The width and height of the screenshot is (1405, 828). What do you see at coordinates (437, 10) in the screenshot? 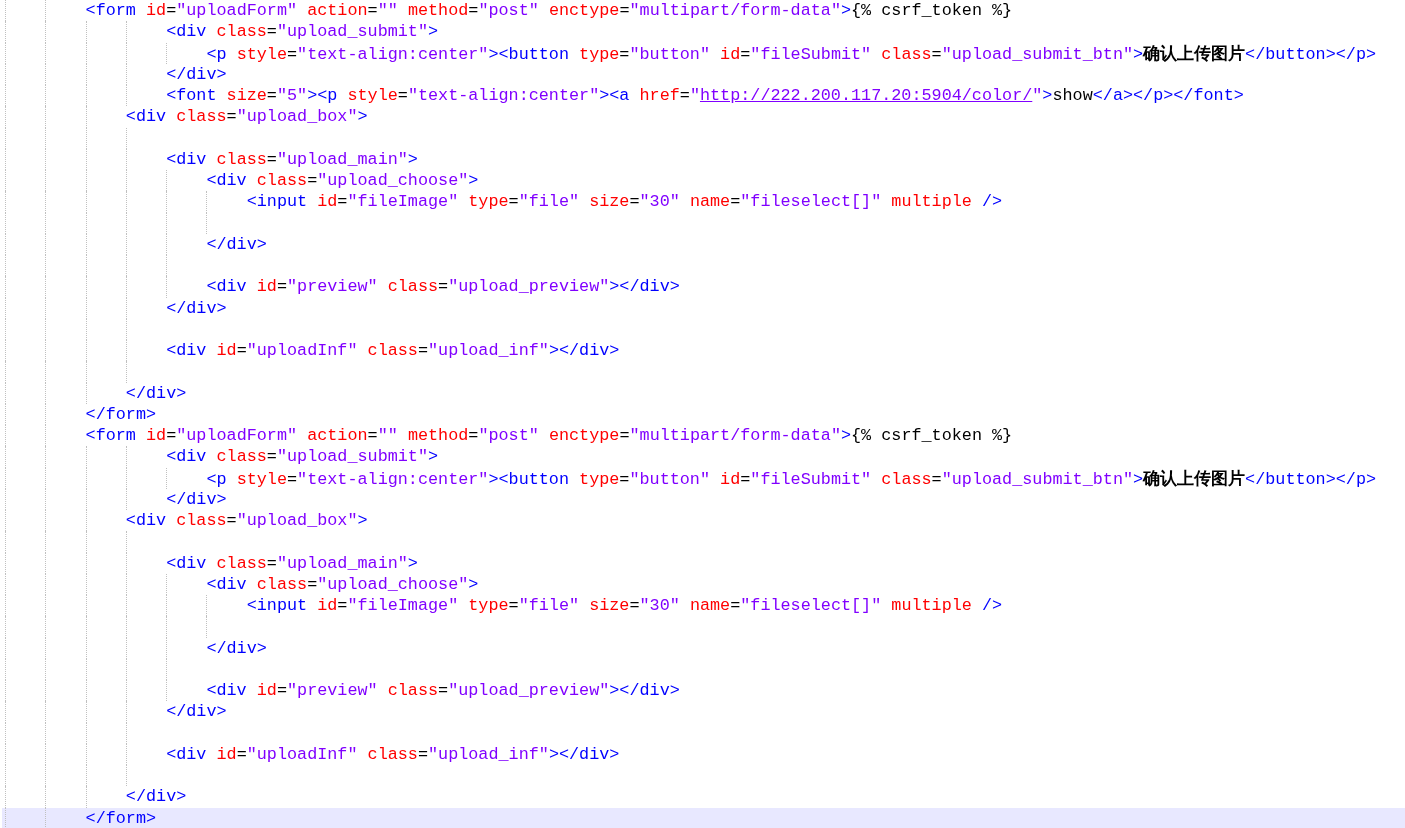
I see `attribute-name: method` at bounding box center [437, 10].